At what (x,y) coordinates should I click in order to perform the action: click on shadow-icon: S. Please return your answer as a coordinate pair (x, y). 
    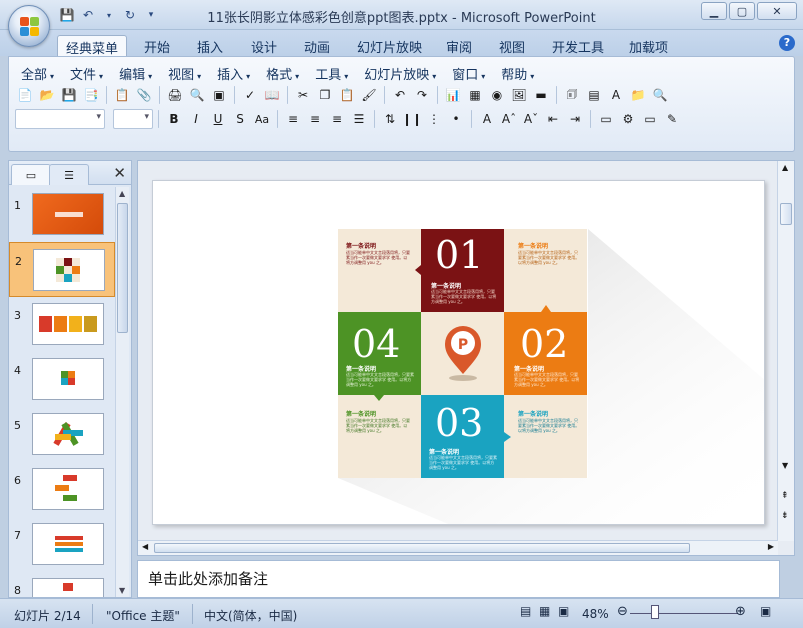
    Looking at the image, I should click on (240, 119).